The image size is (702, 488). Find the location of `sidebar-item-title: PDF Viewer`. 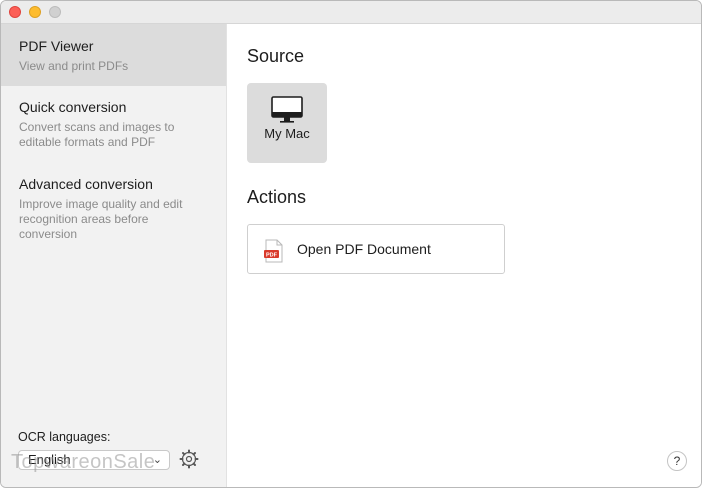

sidebar-item-title: PDF Viewer is located at coordinates (56, 46).